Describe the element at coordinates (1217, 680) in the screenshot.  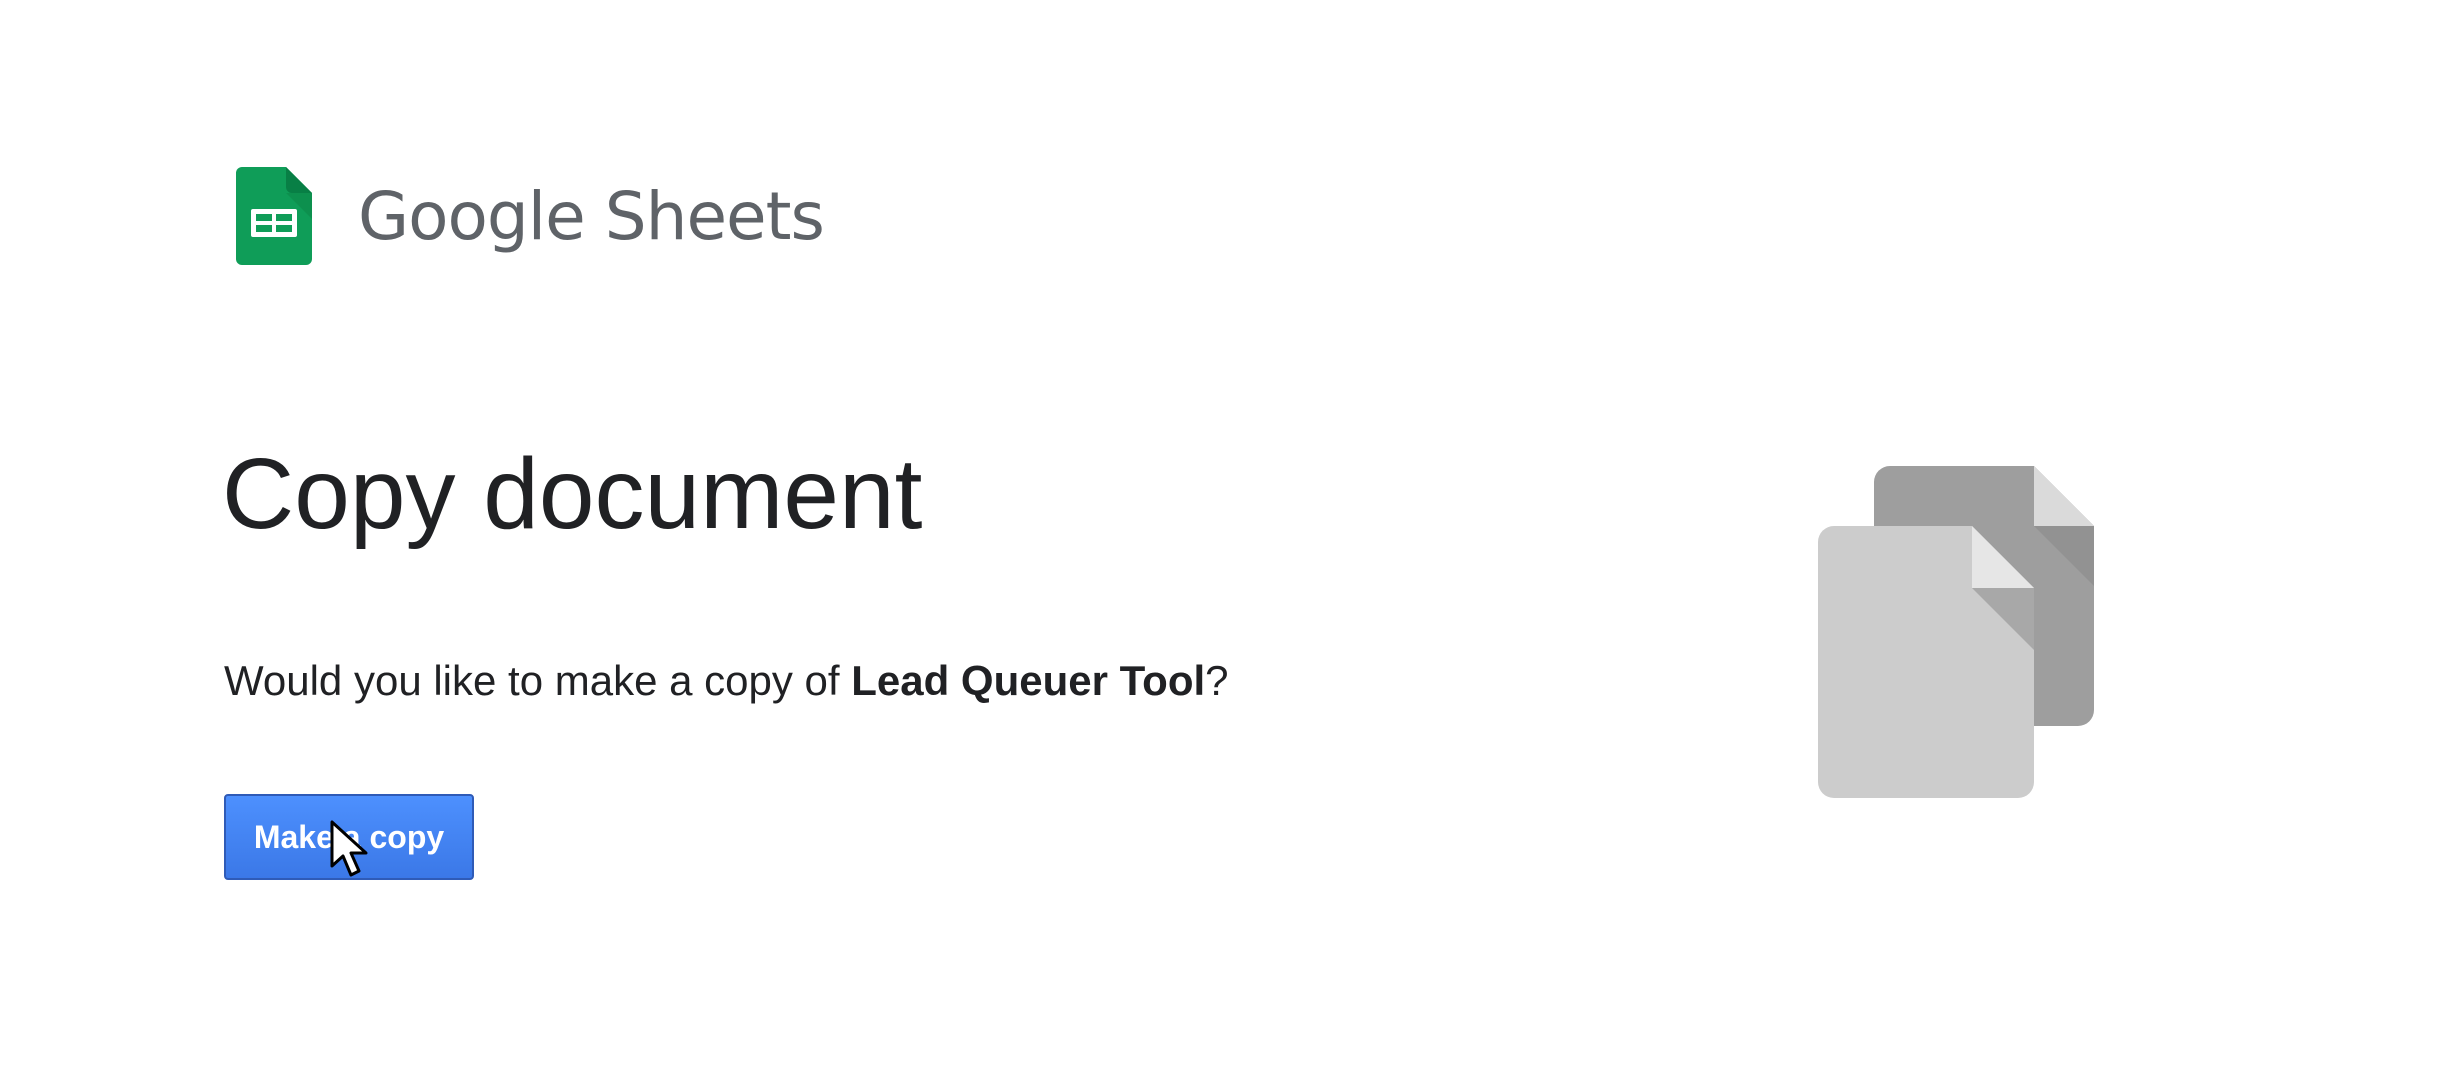
I see `prompt-suffix: ?` at that location.